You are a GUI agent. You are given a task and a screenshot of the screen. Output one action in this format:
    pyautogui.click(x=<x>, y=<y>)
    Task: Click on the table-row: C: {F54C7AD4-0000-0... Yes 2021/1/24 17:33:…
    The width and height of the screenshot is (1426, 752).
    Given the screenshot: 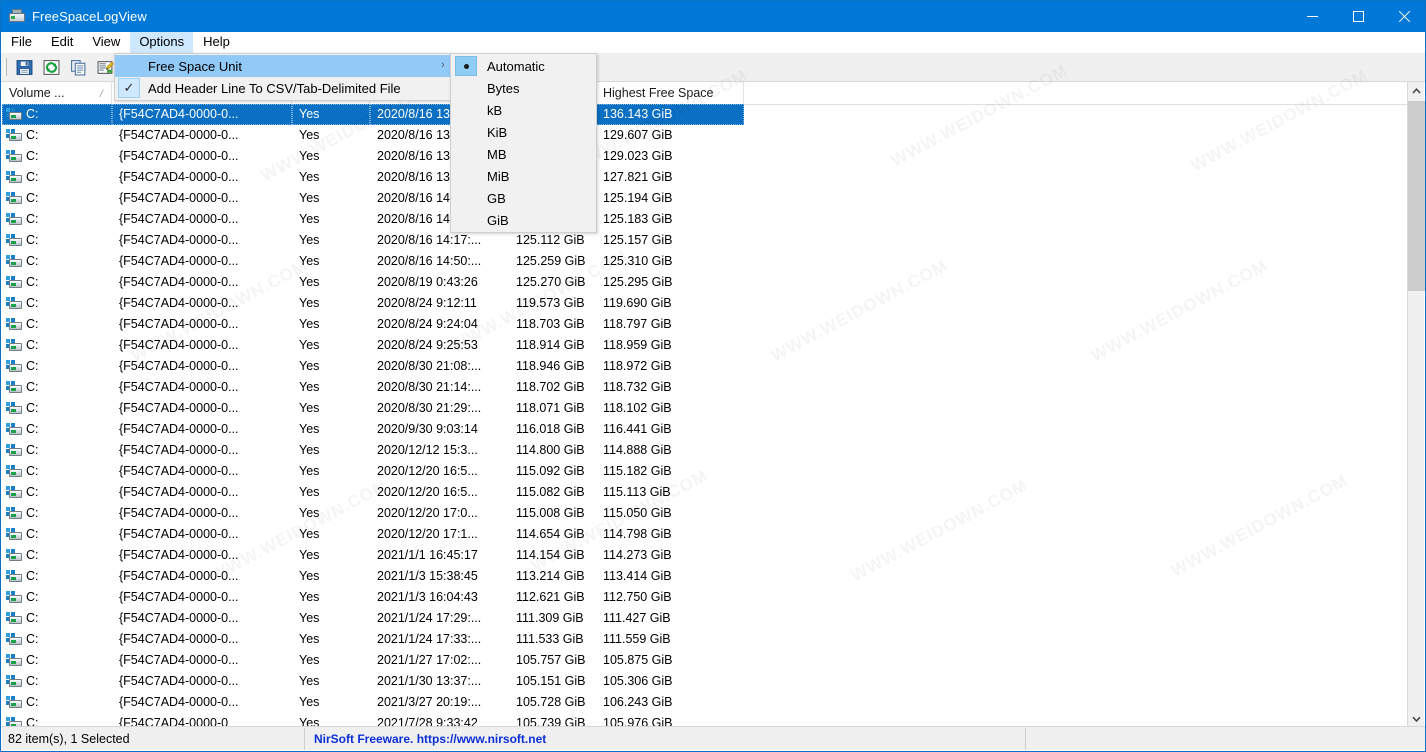 What is the action you would take?
    pyautogui.click(x=713, y=639)
    